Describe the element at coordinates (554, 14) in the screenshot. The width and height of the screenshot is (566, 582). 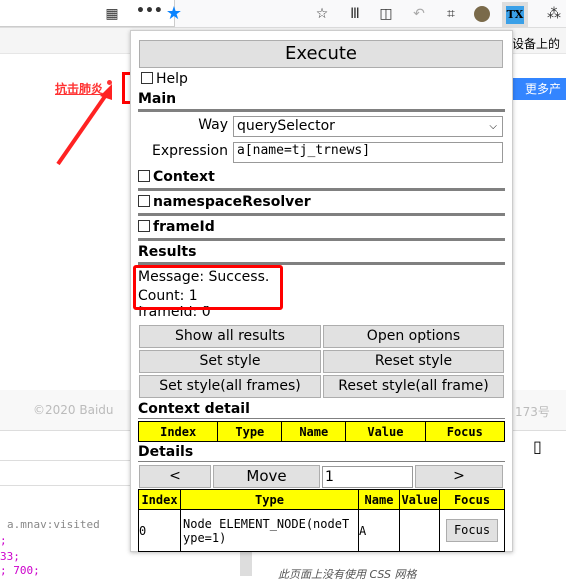
I see `extensions-icon: ⁂` at that location.